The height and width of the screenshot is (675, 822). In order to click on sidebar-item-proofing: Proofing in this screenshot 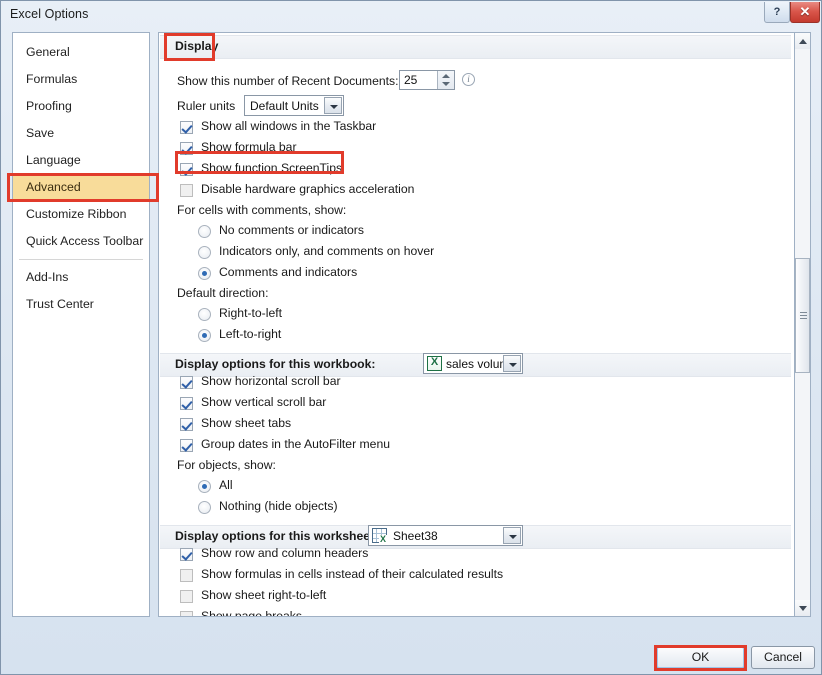, I will do `click(81, 106)`.